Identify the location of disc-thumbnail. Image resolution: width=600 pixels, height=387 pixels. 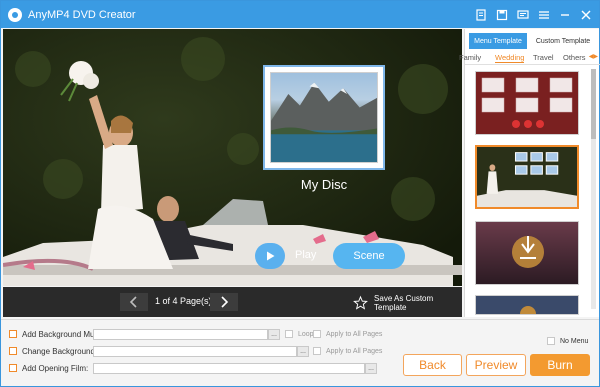
(324, 117).